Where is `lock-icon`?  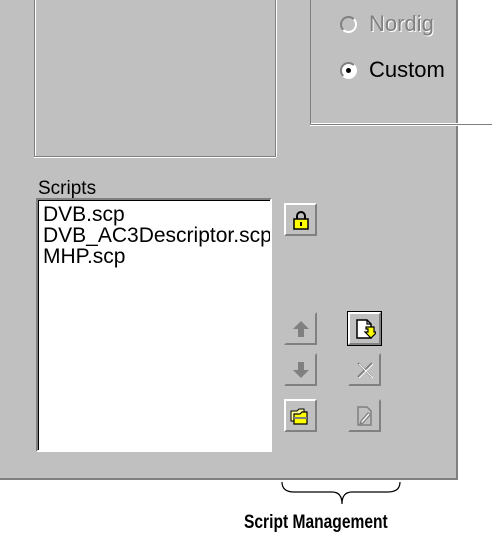
lock-icon is located at coordinates (301, 220).